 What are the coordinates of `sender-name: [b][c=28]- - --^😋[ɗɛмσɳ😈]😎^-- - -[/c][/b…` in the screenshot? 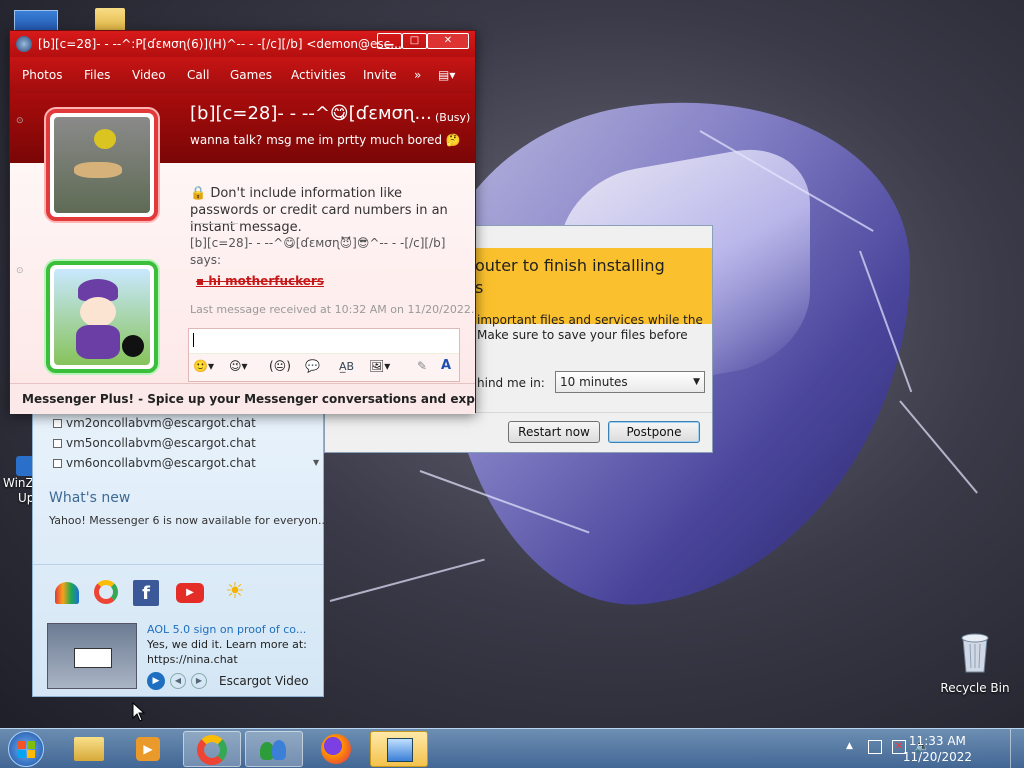 It's located at (318, 243).